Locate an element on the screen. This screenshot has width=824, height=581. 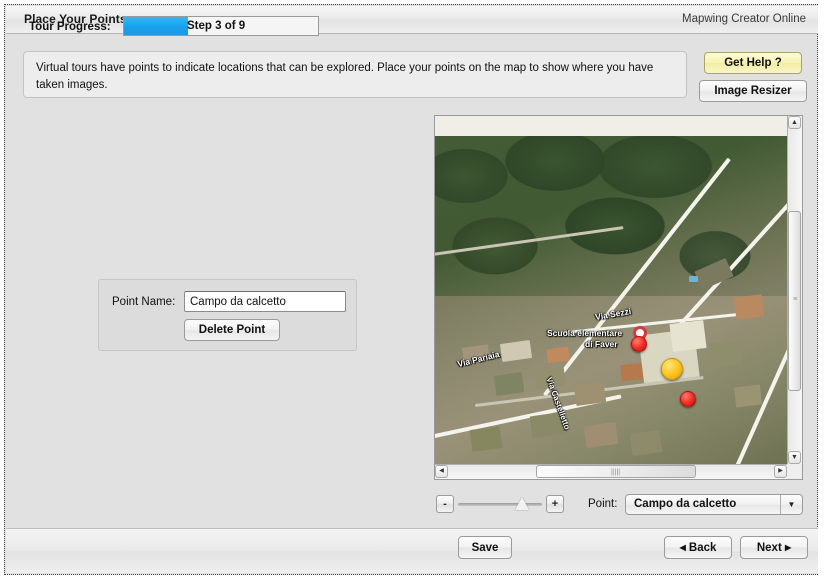
scroll-down-button: ▼ is located at coordinates (794, 457).